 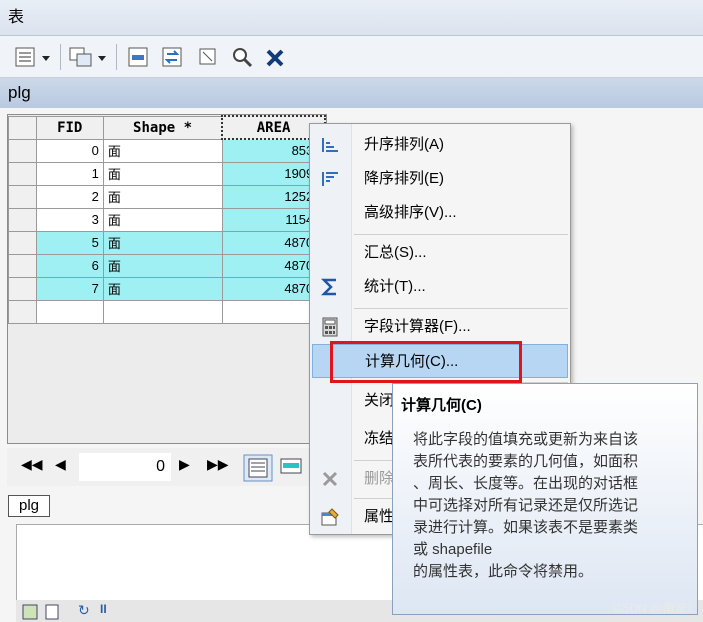 I want to click on table-row: 3 面 11541, so click(x=167, y=219).